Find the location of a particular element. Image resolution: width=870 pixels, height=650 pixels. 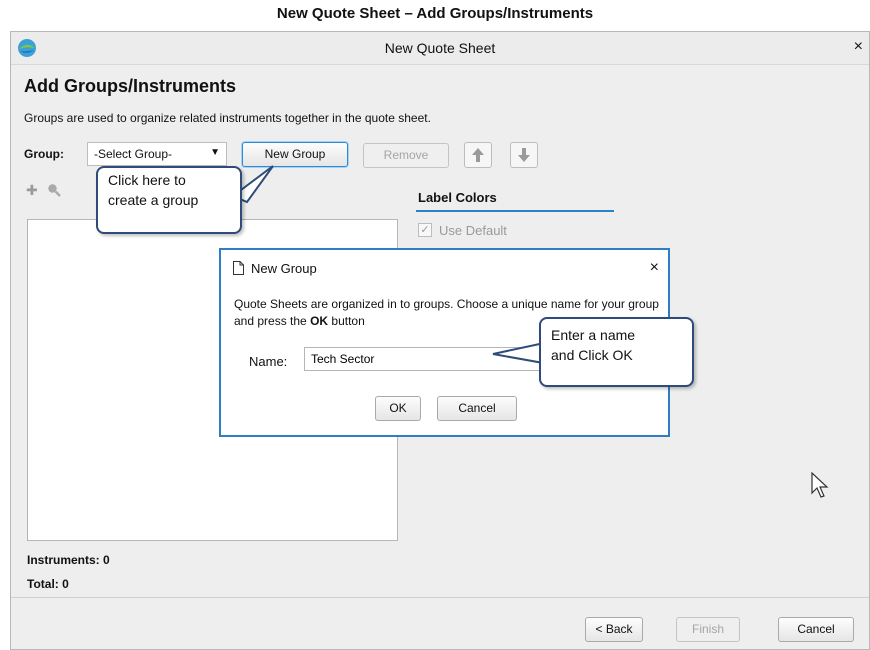

callout-line: create a group is located at coordinates (153, 200).